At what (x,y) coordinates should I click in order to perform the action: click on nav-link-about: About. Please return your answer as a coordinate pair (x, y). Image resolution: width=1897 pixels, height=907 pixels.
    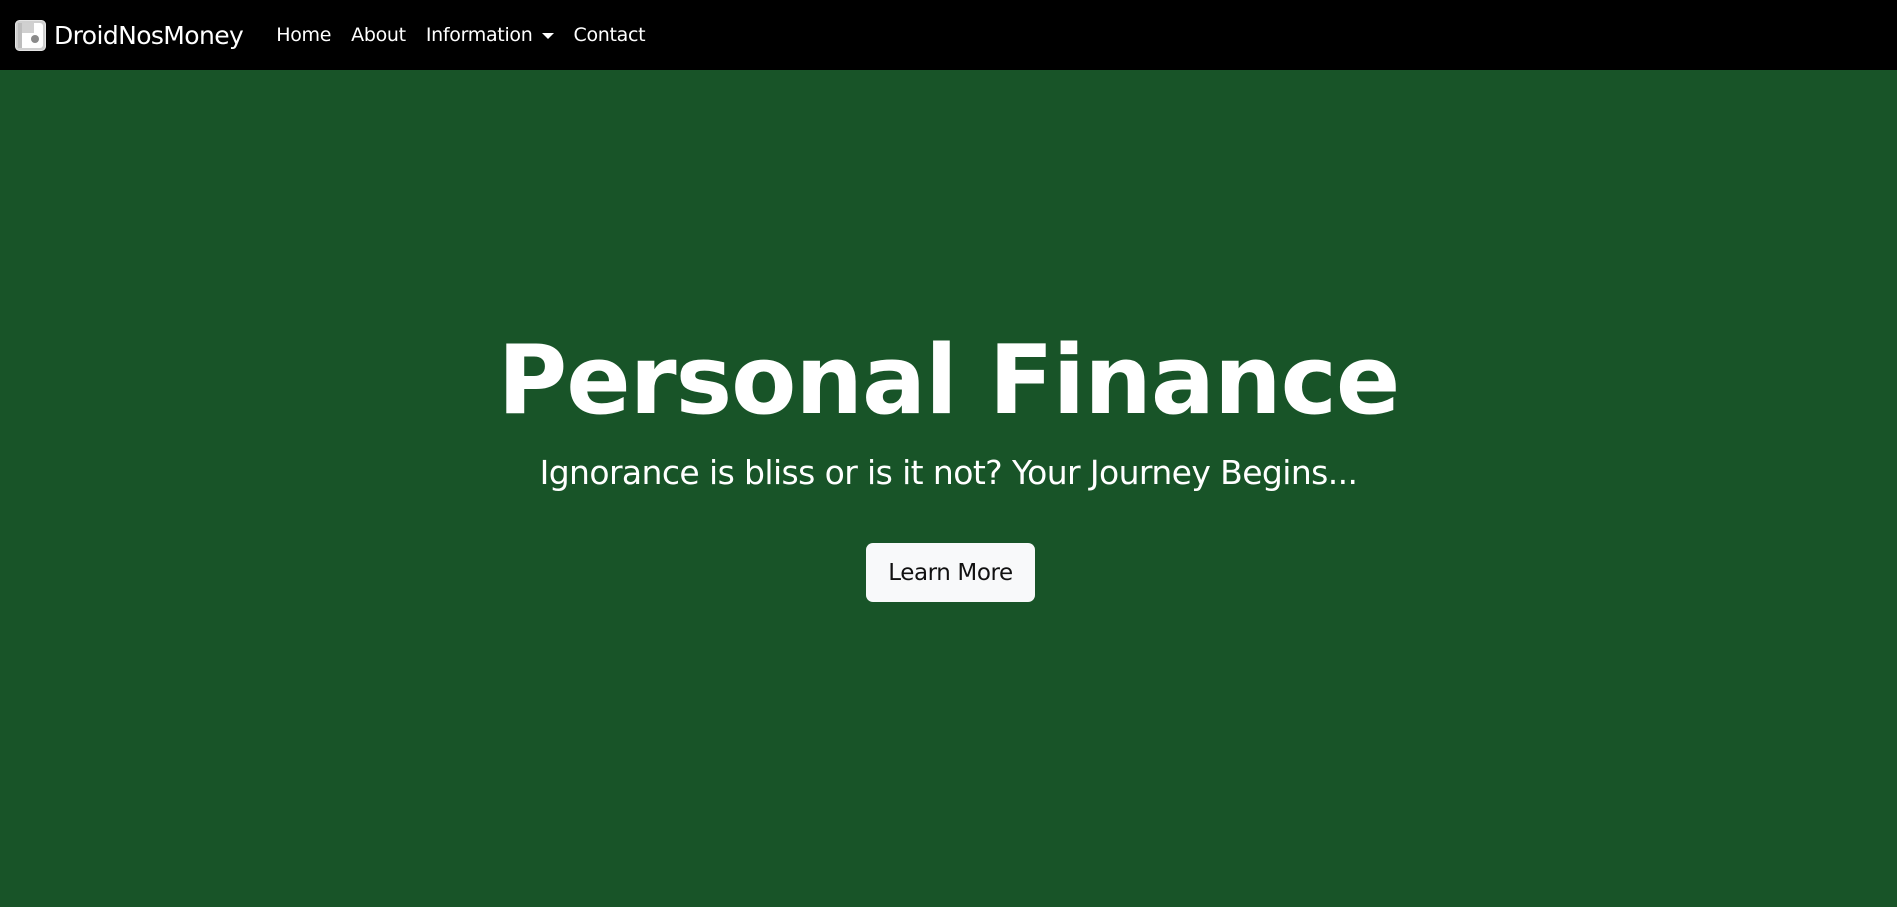
    Looking at the image, I should click on (378, 35).